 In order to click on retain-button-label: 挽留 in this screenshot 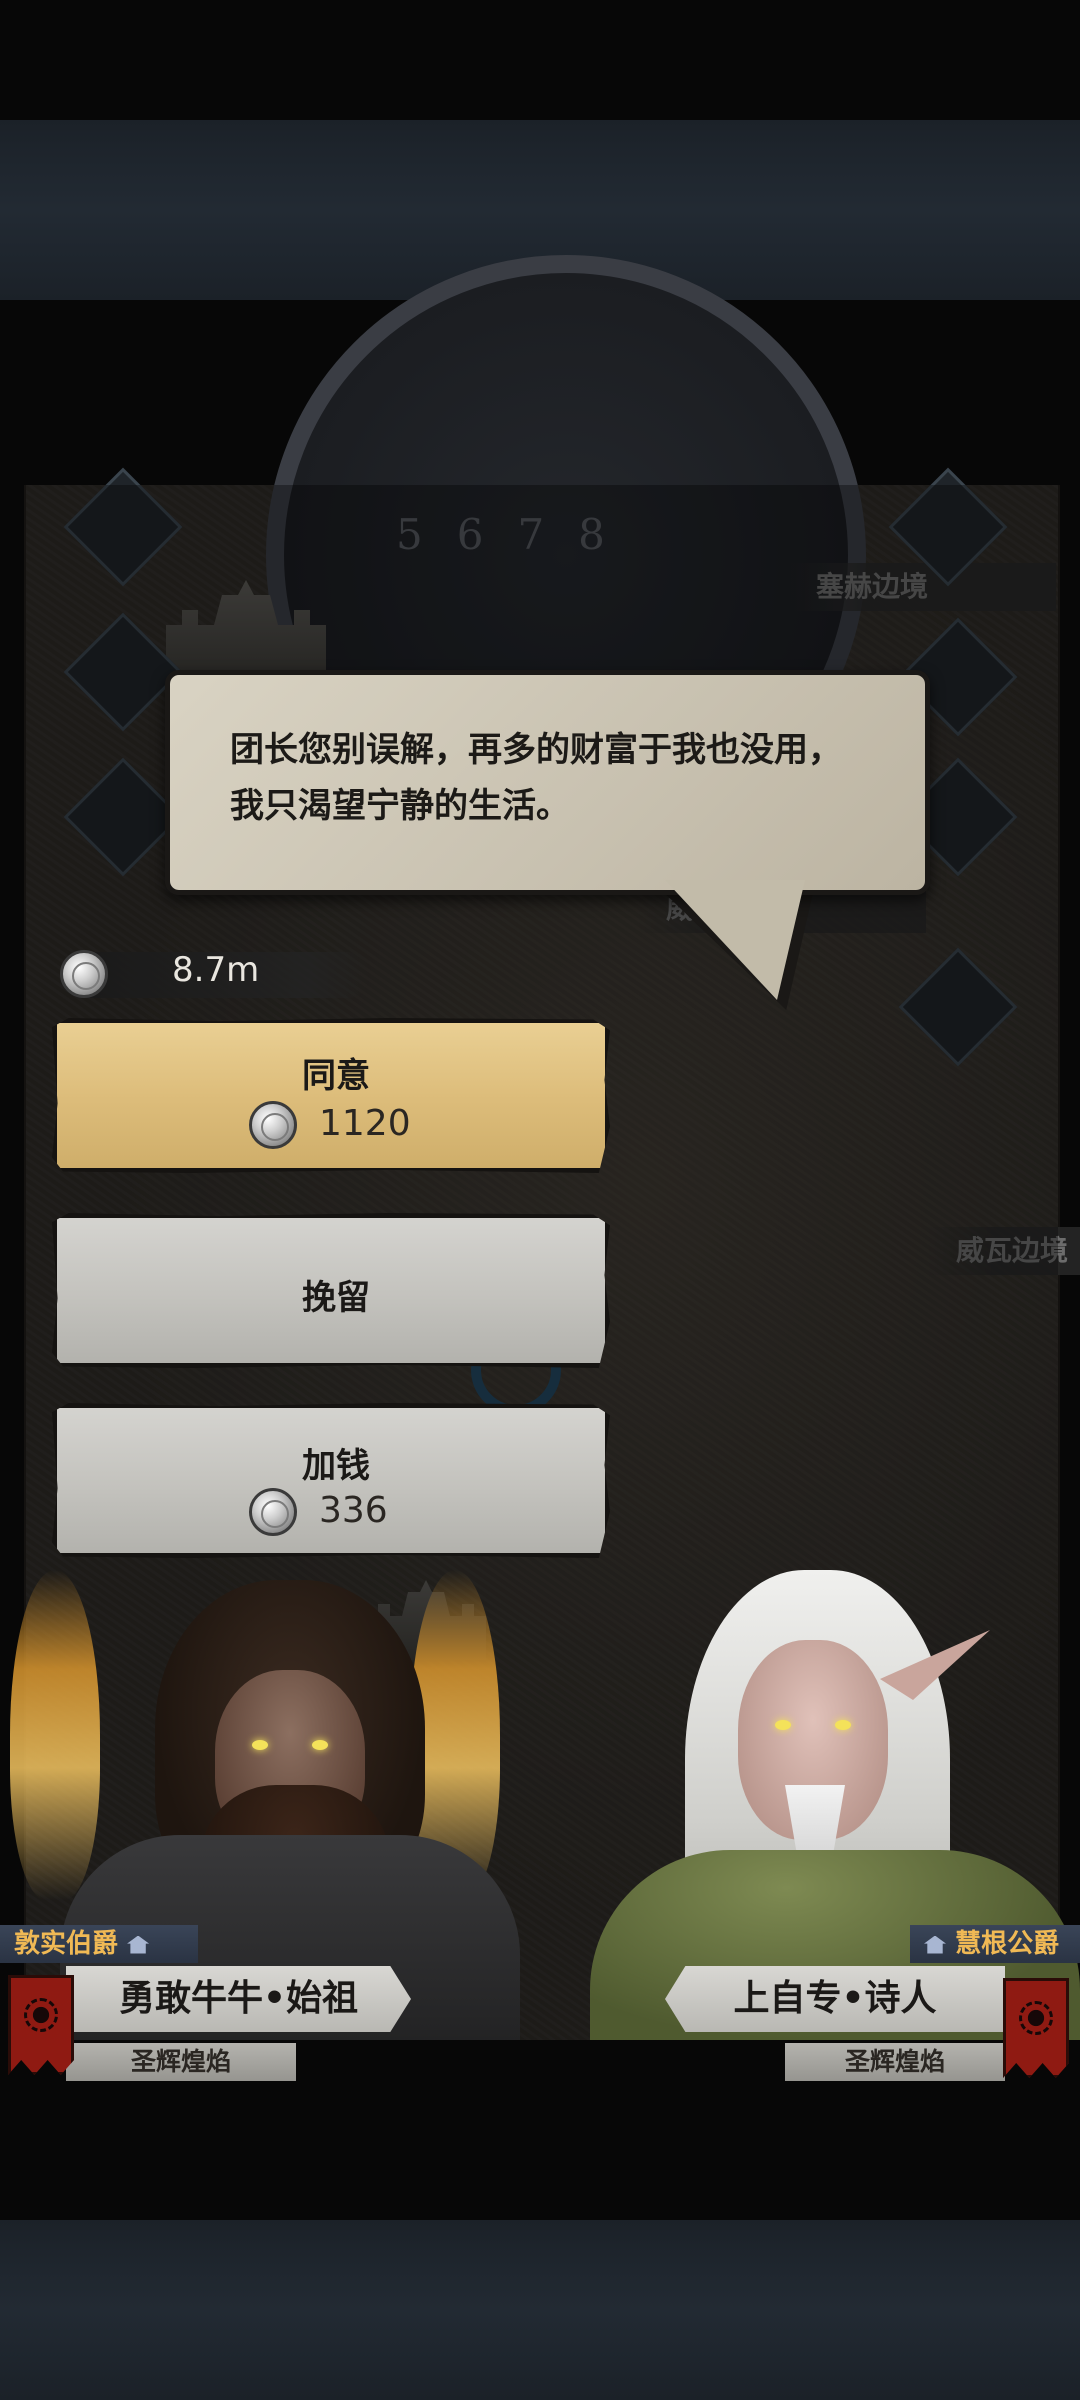, I will do `click(336, 1298)`.